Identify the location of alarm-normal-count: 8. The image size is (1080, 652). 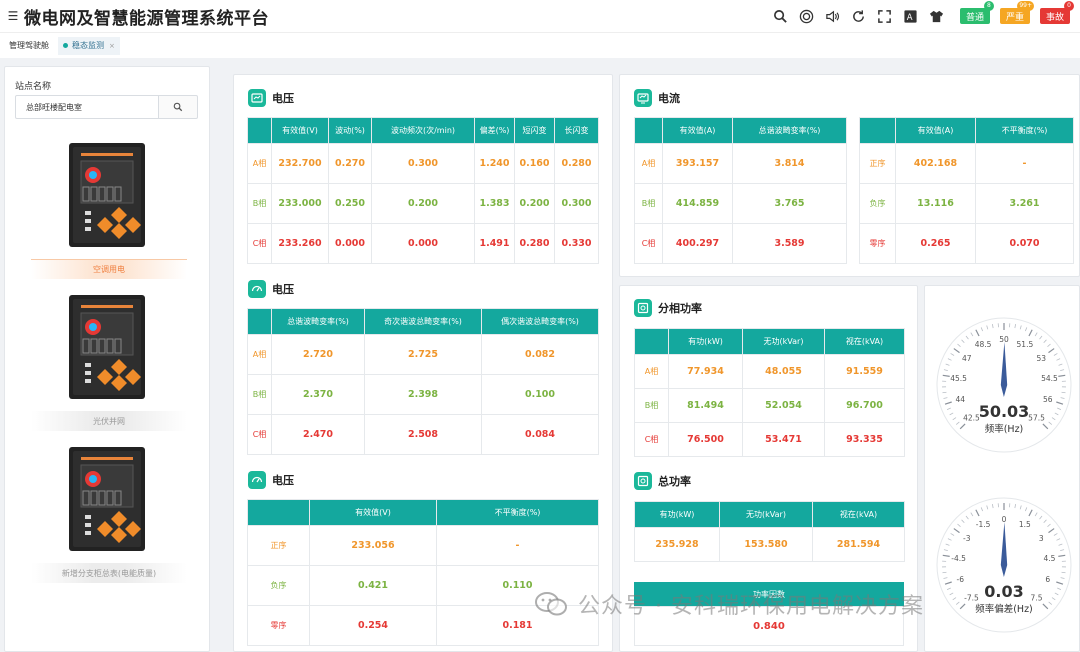
(988, 6).